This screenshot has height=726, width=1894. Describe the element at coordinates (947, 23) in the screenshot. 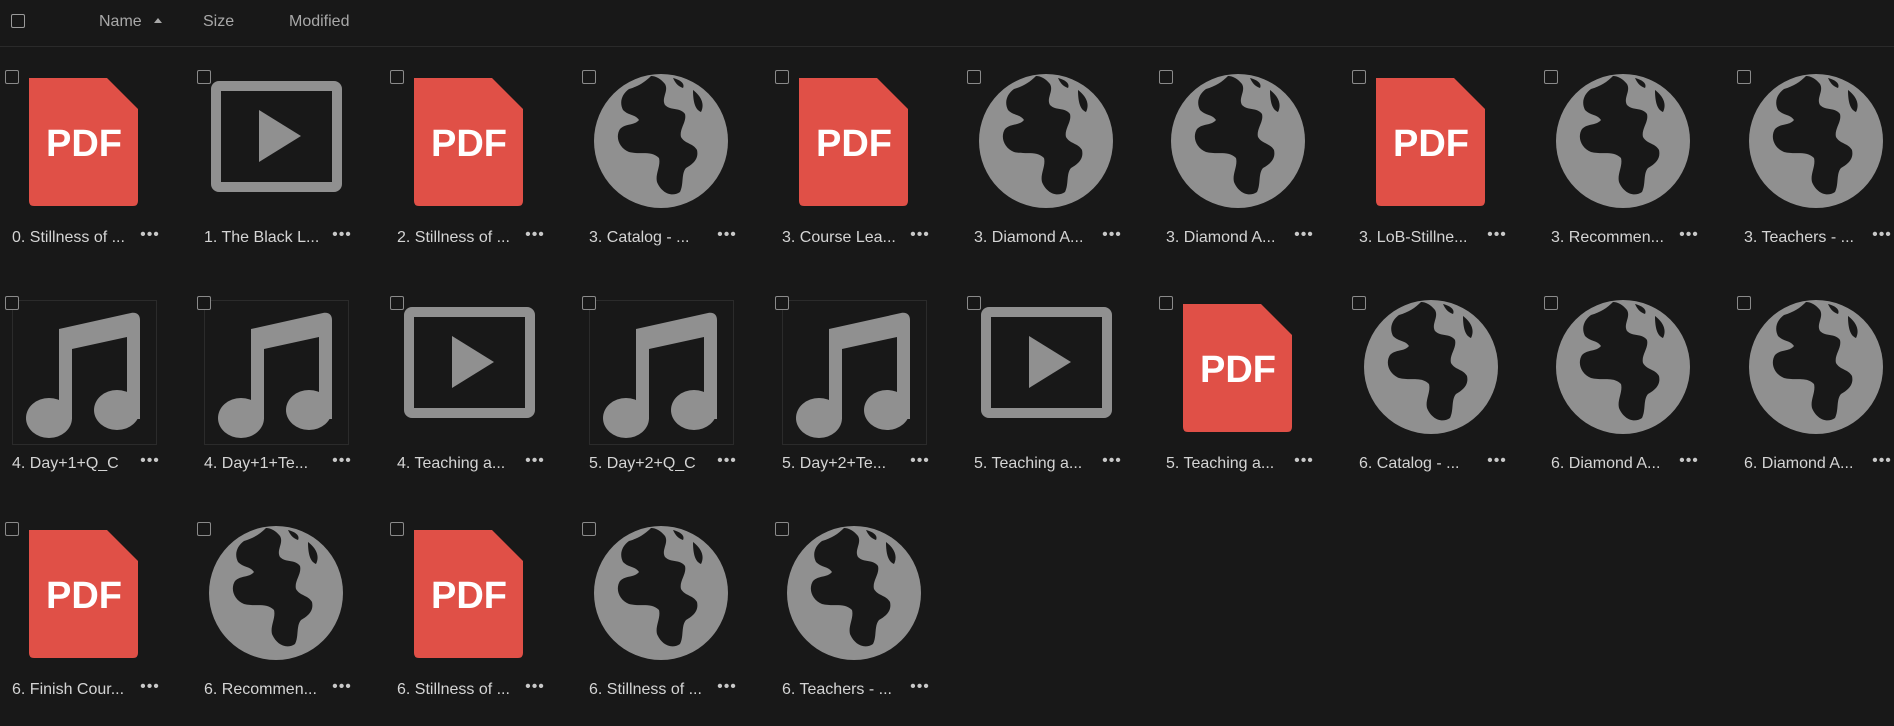

I see `list-header: Name Size Modified` at that location.